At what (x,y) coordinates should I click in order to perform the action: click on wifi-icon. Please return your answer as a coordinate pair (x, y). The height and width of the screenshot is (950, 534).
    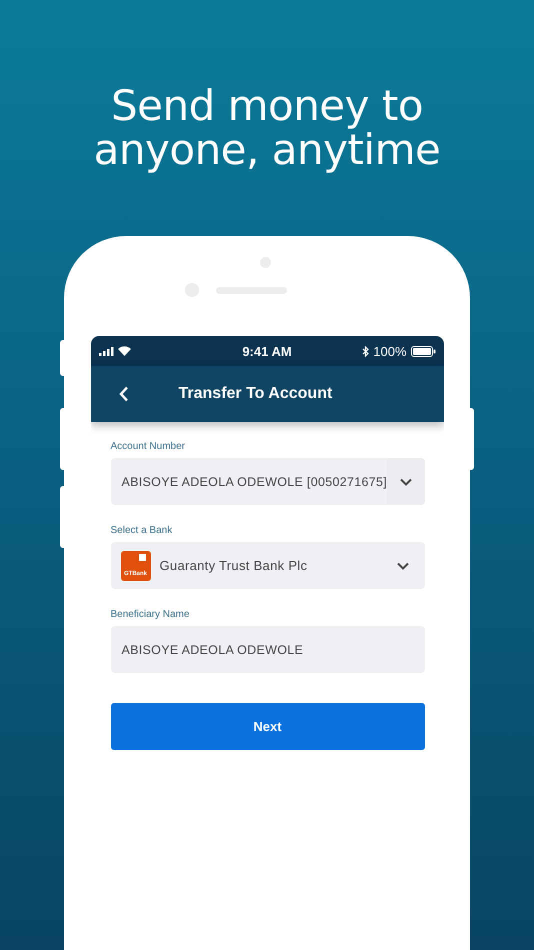
    Looking at the image, I should click on (124, 351).